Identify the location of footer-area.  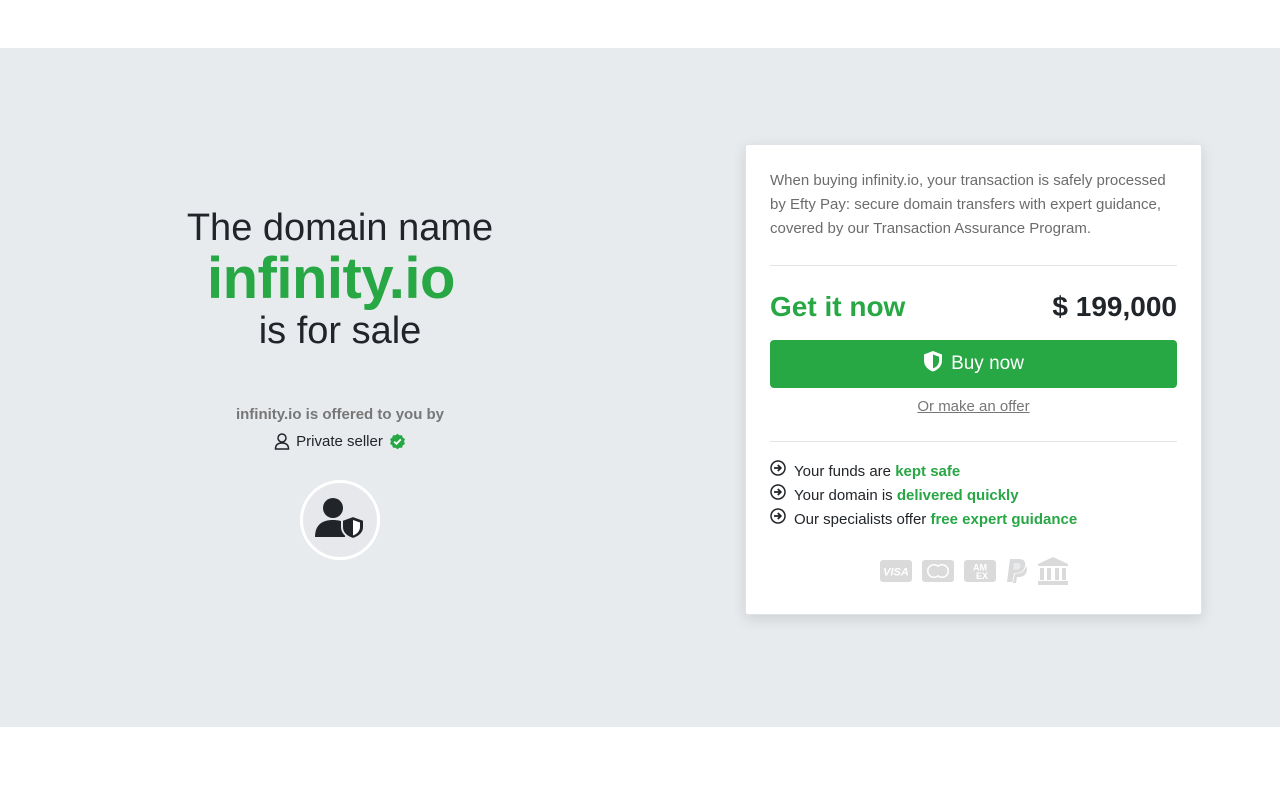
(640, 763).